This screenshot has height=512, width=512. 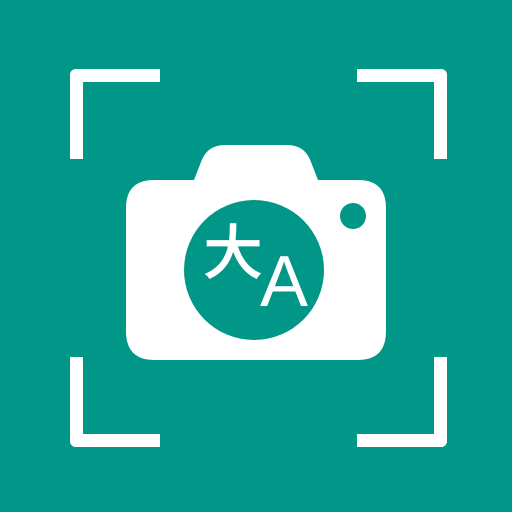 What do you see at coordinates (284, 282) in the screenshot?
I see `translate-icon-latin-glyph: A` at bounding box center [284, 282].